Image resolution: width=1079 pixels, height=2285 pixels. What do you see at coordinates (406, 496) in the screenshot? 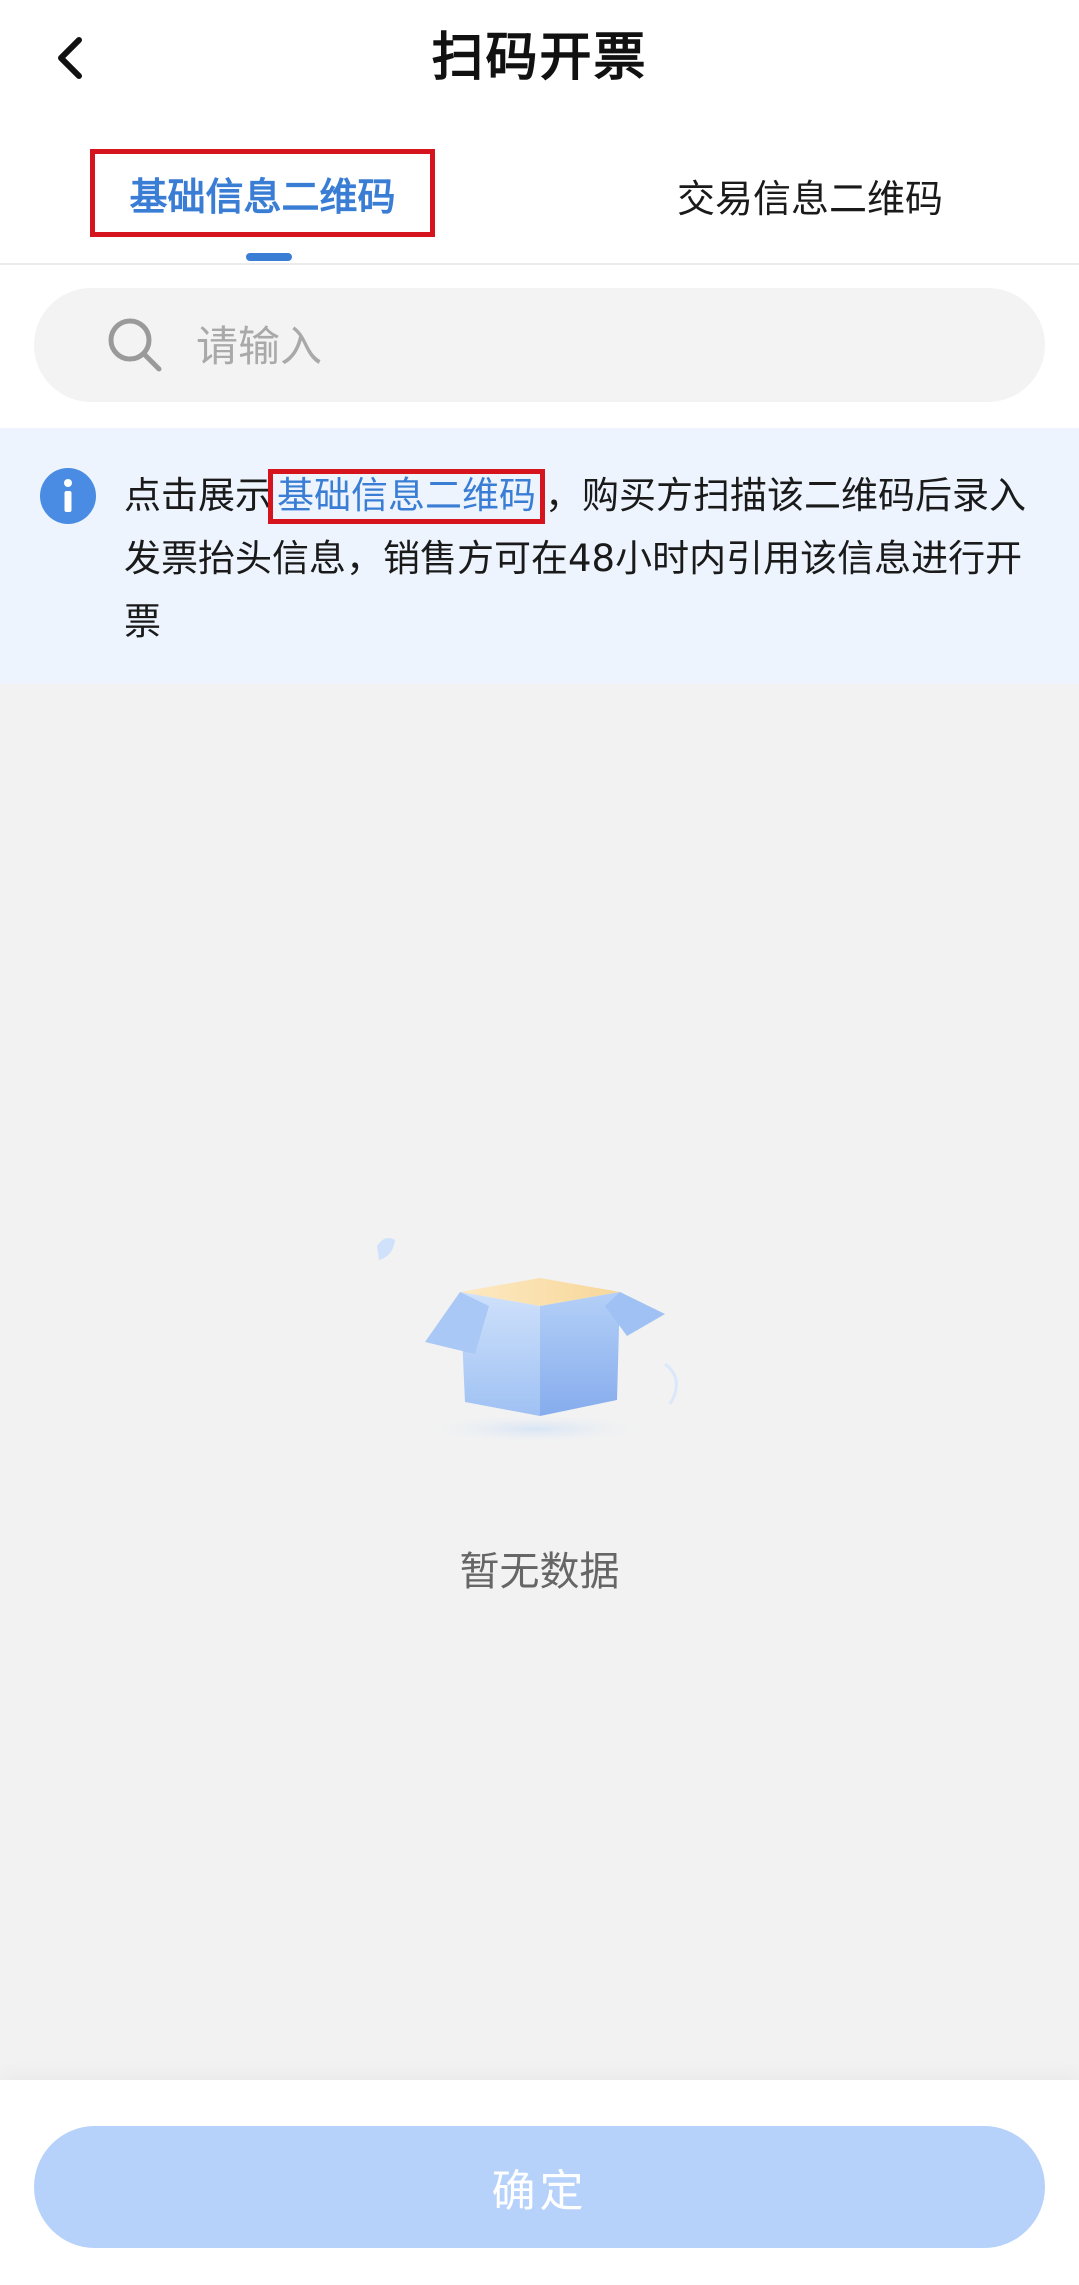
I see `notice-link-basic-qrcode: 基础信息二维码` at bounding box center [406, 496].